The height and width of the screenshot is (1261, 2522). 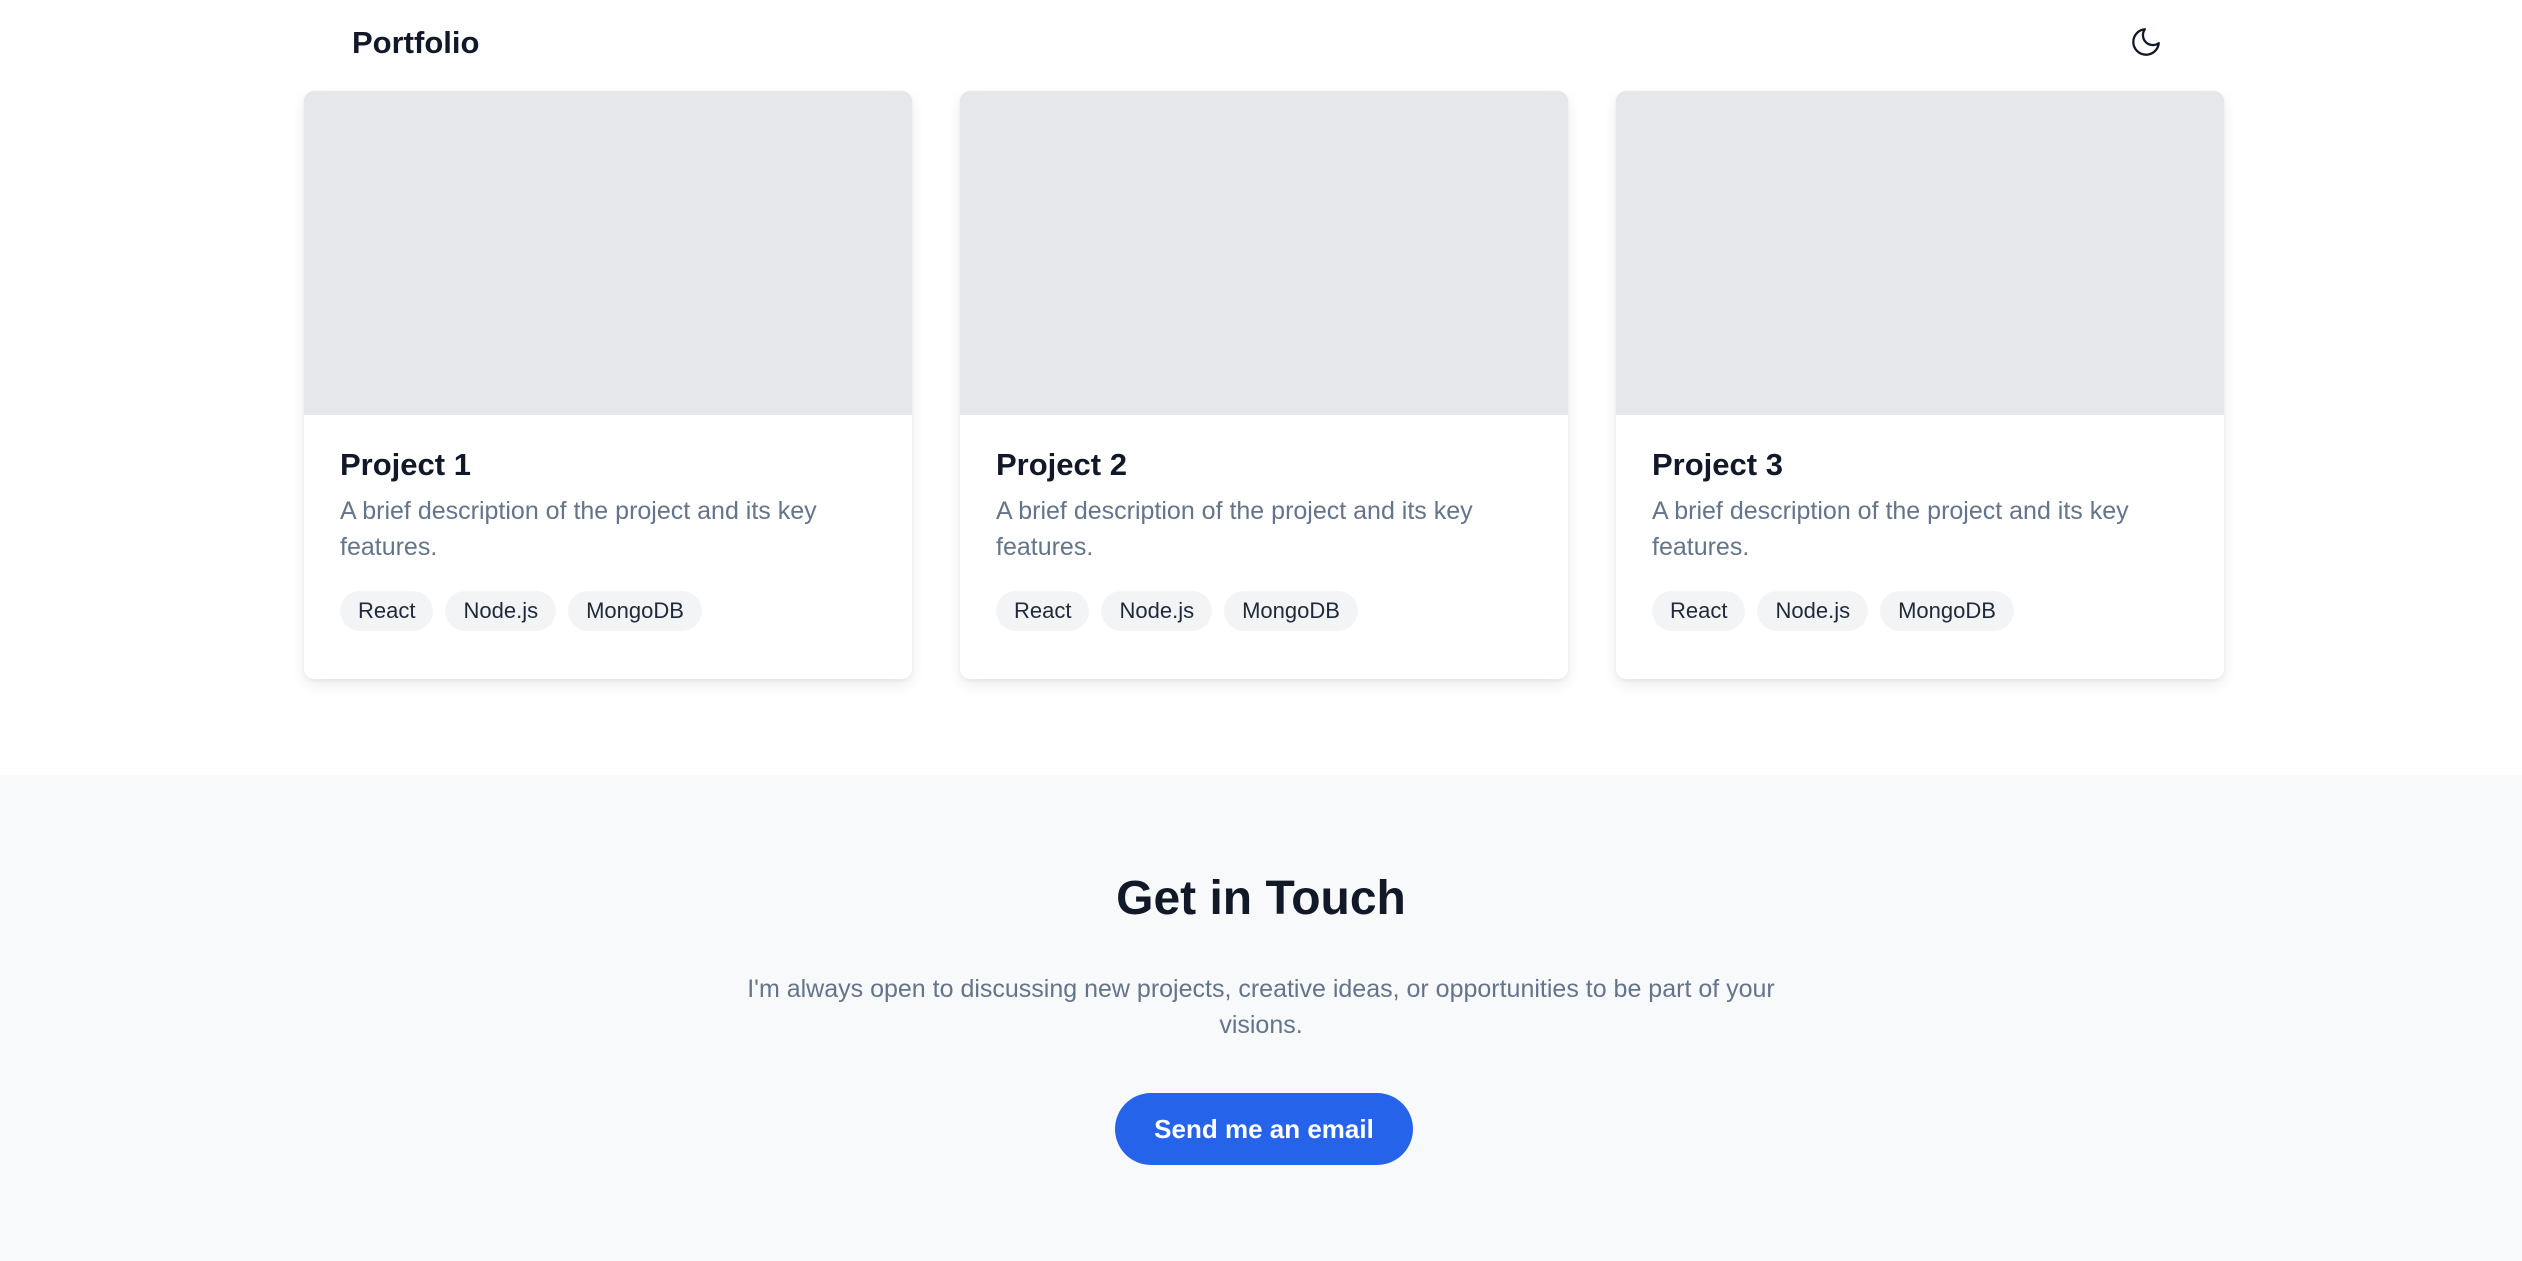 What do you see at coordinates (1261, 45) in the screenshot?
I see `site-header: Portfolio` at bounding box center [1261, 45].